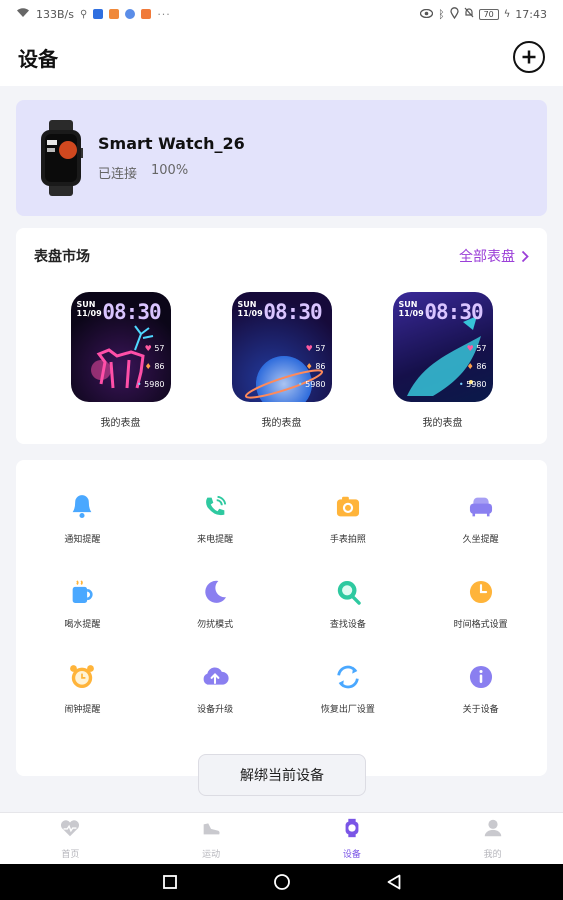  What do you see at coordinates (282, 775) in the screenshot?
I see `unbind-device-button: 解绑当前设备` at bounding box center [282, 775].